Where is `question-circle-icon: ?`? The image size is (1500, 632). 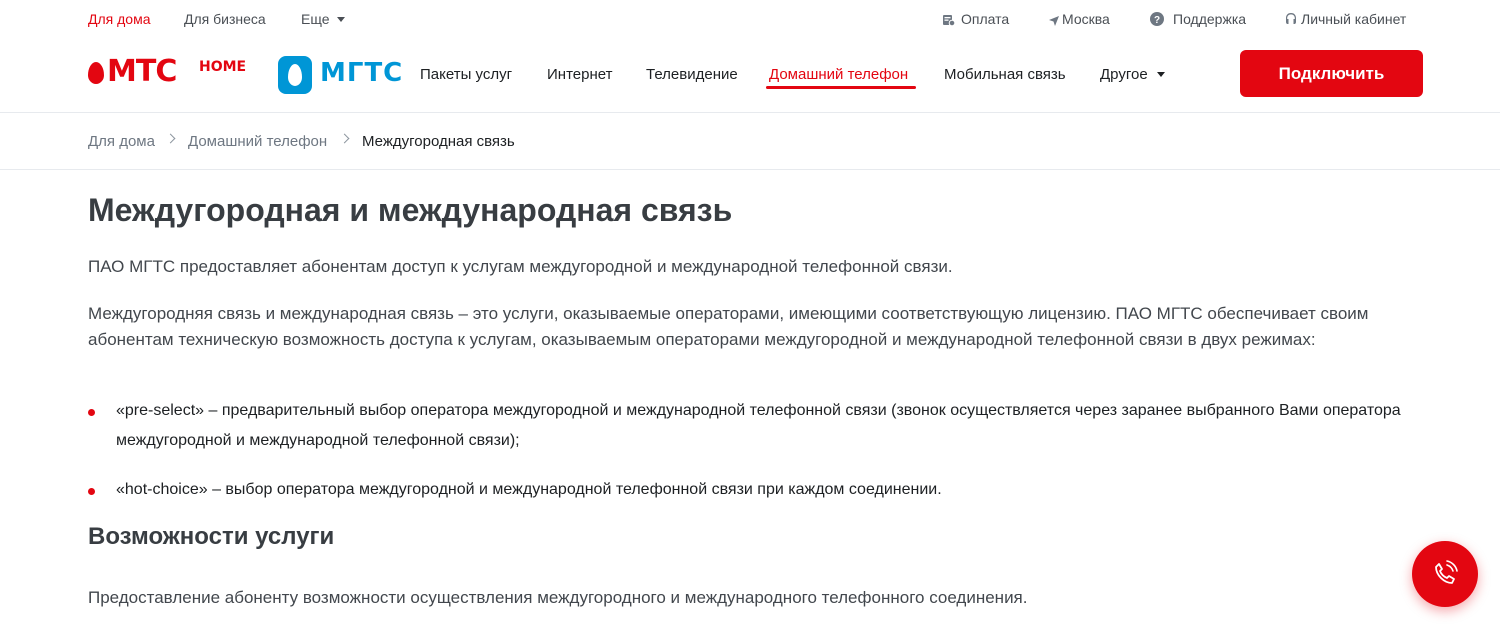
question-circle-icon: ? is located at coordinates (1157, 20).